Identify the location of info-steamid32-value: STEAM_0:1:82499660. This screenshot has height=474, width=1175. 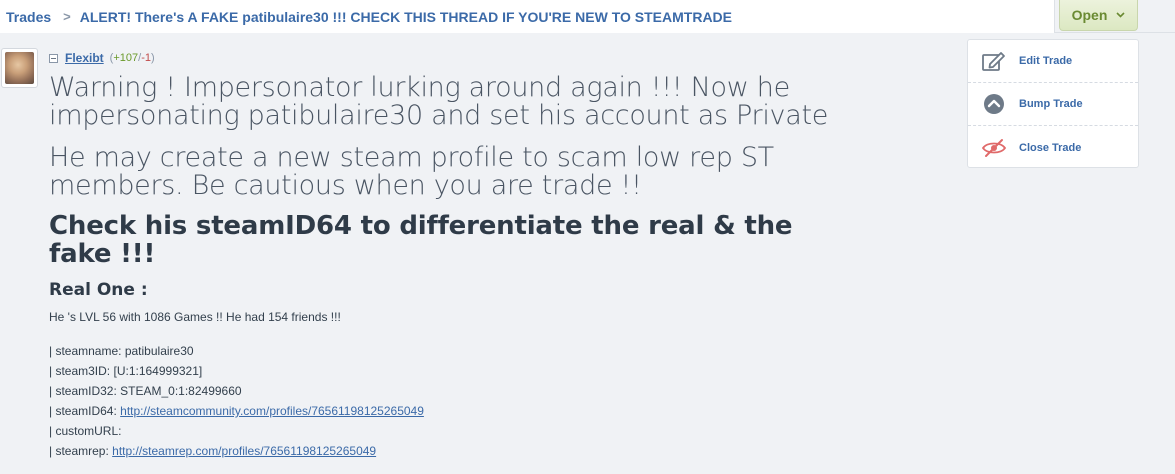
(181, 391).